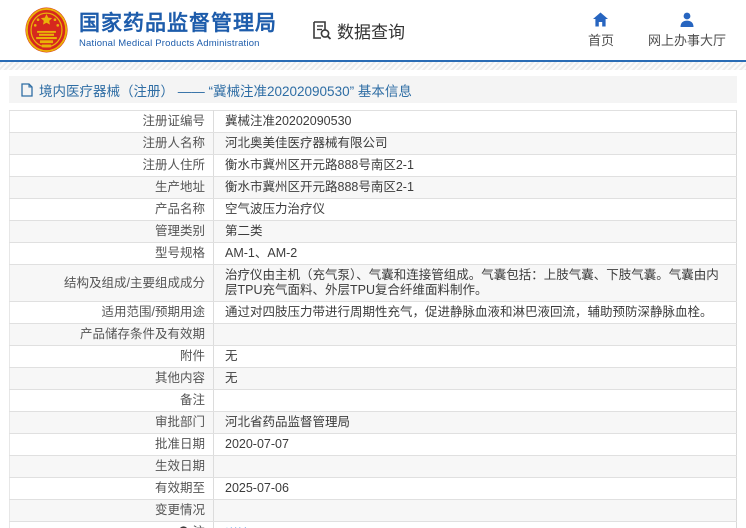  I want to click on table-row: 审批部门 河北省药品监督管理局, so click(373, 422).